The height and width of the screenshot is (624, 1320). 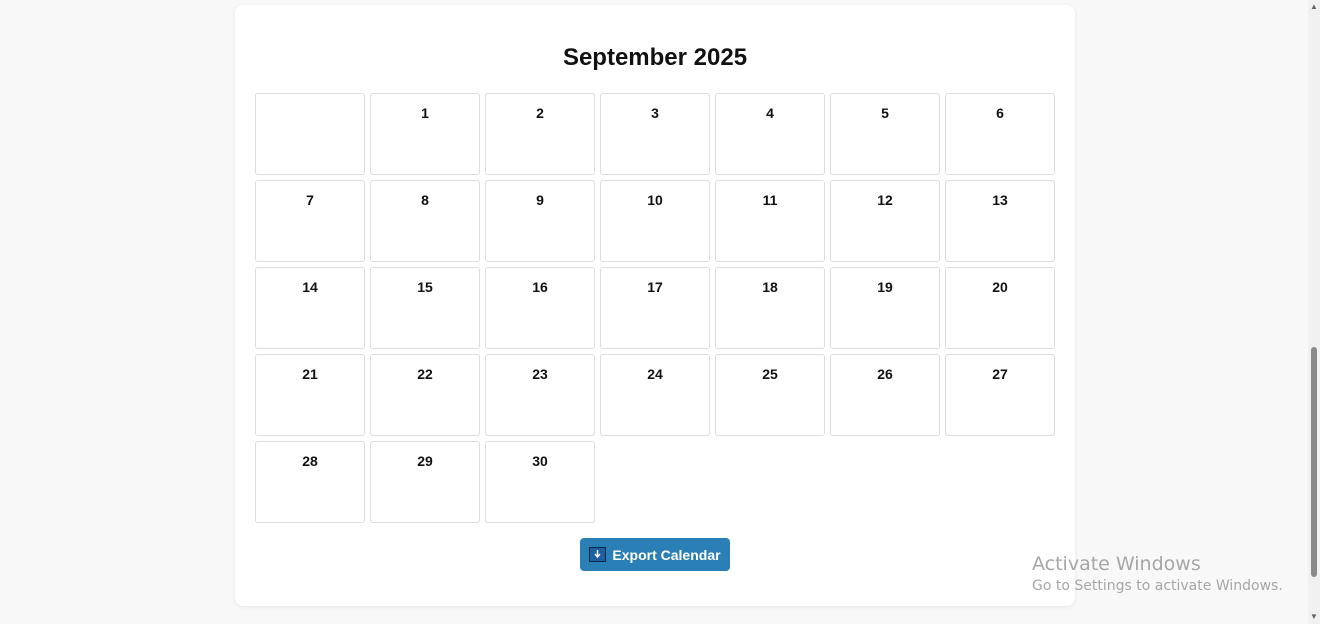 What do you see at coordinates (1314, 312) in the screenshot?
I see `vertical-scrollbar: ▲ ▼` at bounding box center [1314, 312].